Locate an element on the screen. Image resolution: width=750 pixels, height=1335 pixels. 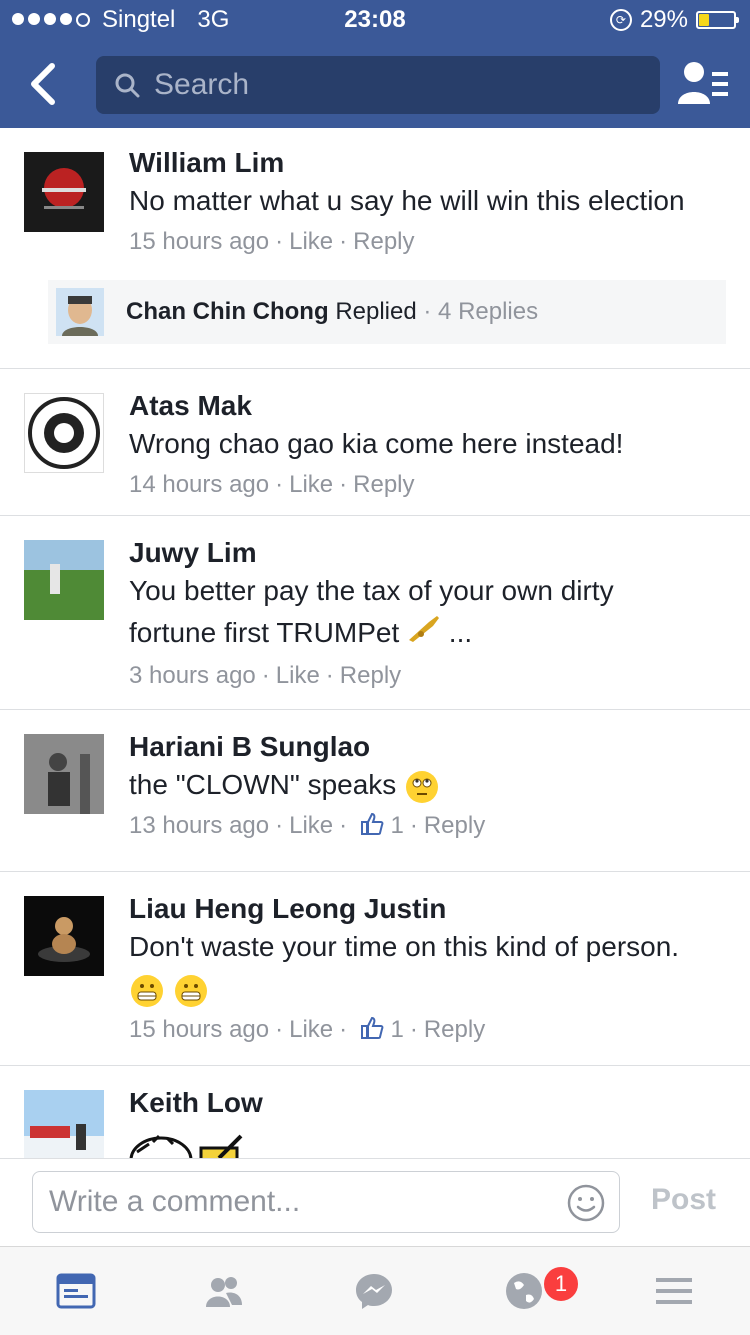
messenger-icon is located at coordinates (374, 1291).